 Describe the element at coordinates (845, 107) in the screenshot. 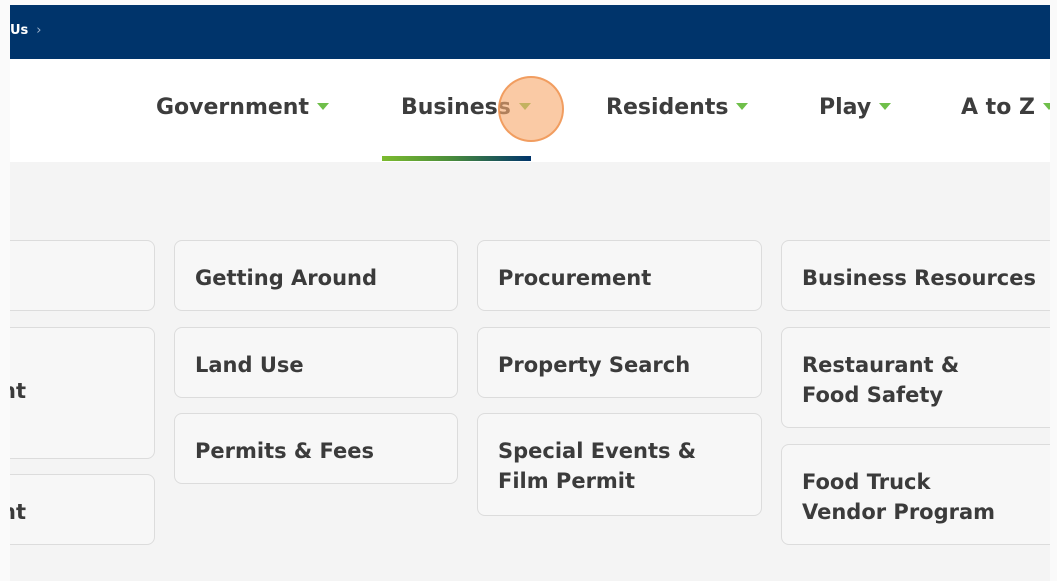

I see `nav-label: Play` at that location.